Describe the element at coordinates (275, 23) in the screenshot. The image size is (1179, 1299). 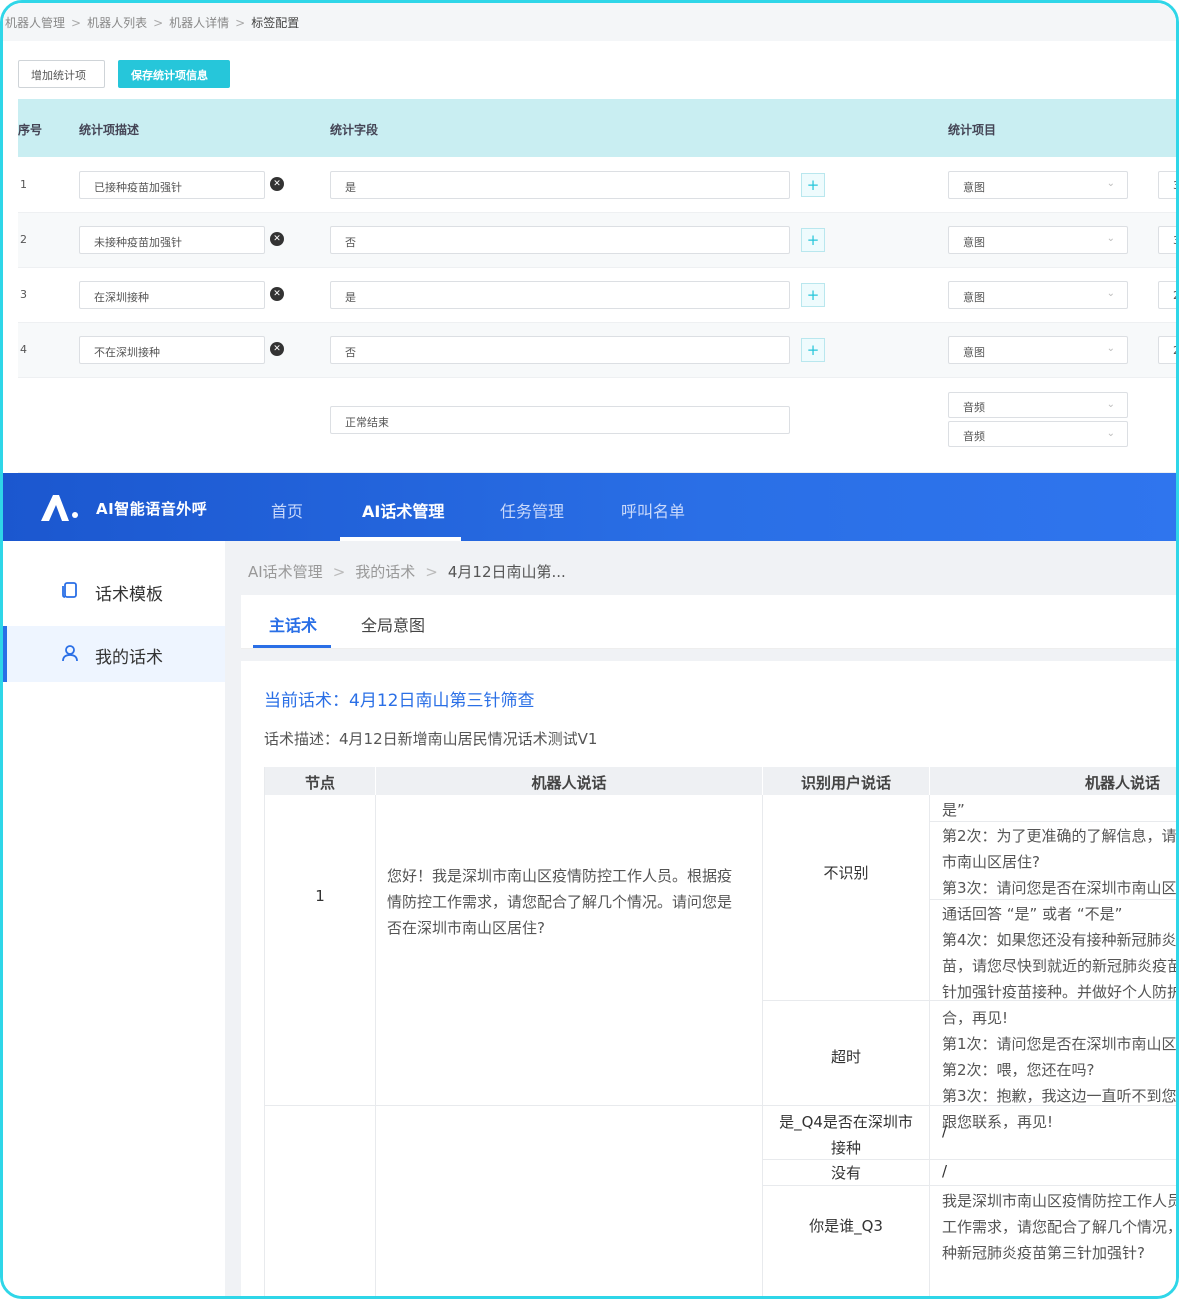
I see `crumb-label-config: 标签配置` at that location.